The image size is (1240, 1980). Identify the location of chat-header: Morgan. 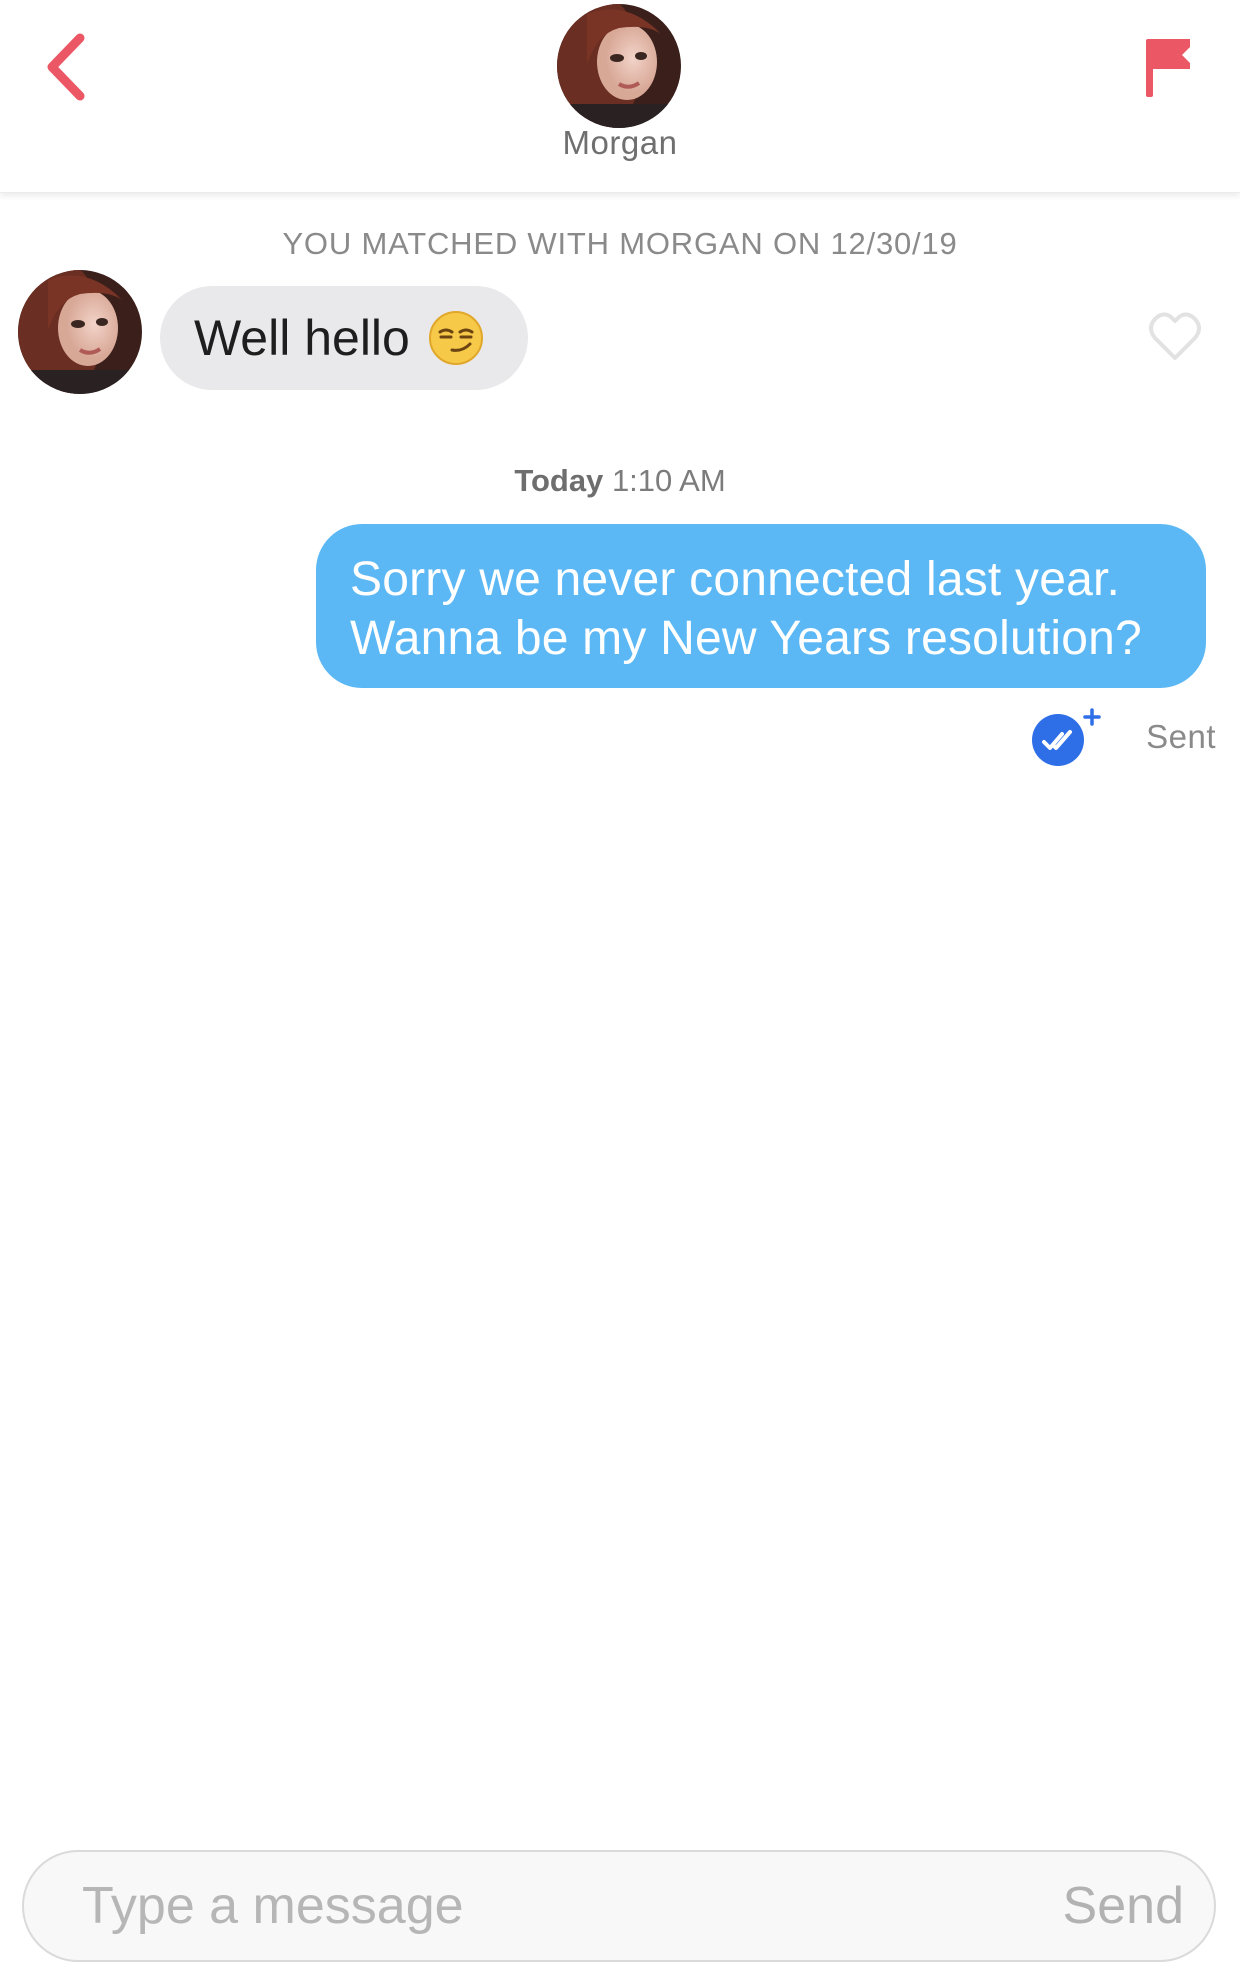
(620, 96).